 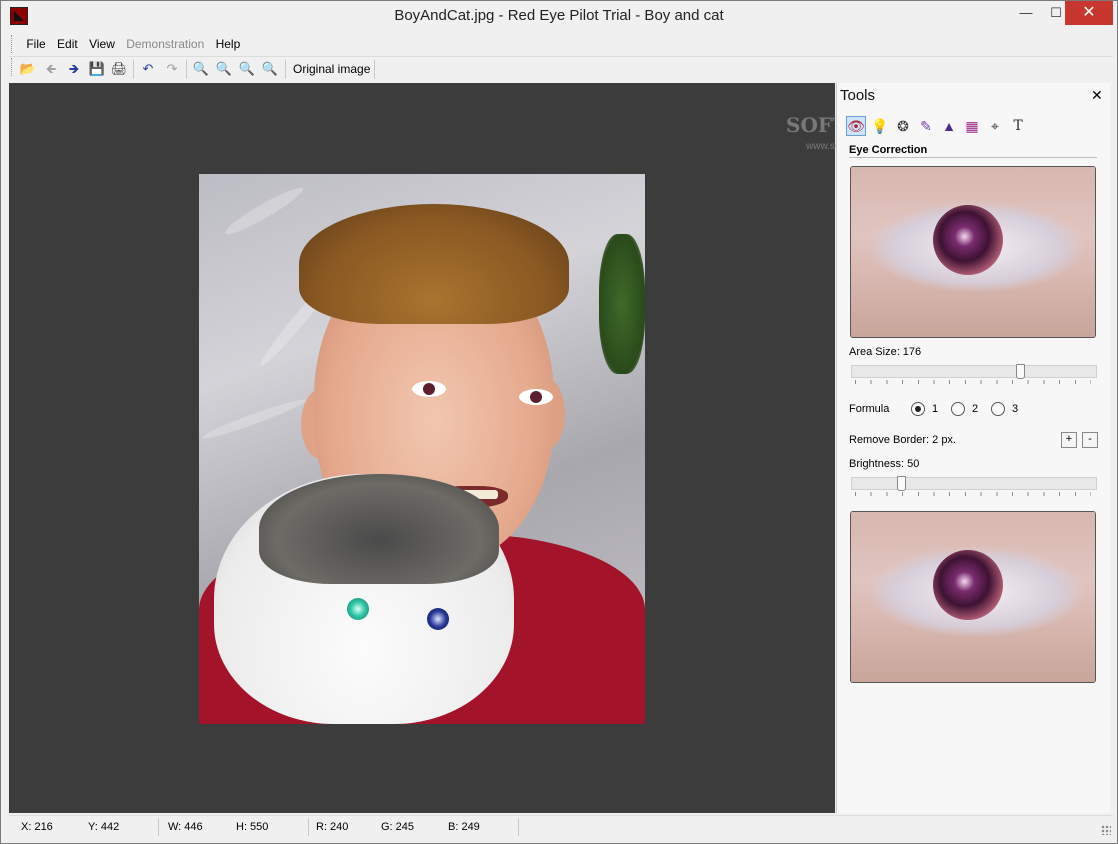 What do you see at coordinates (429, 389) in the screenshot?
I see `boy-eye-left` at bounding box center [429, 389].